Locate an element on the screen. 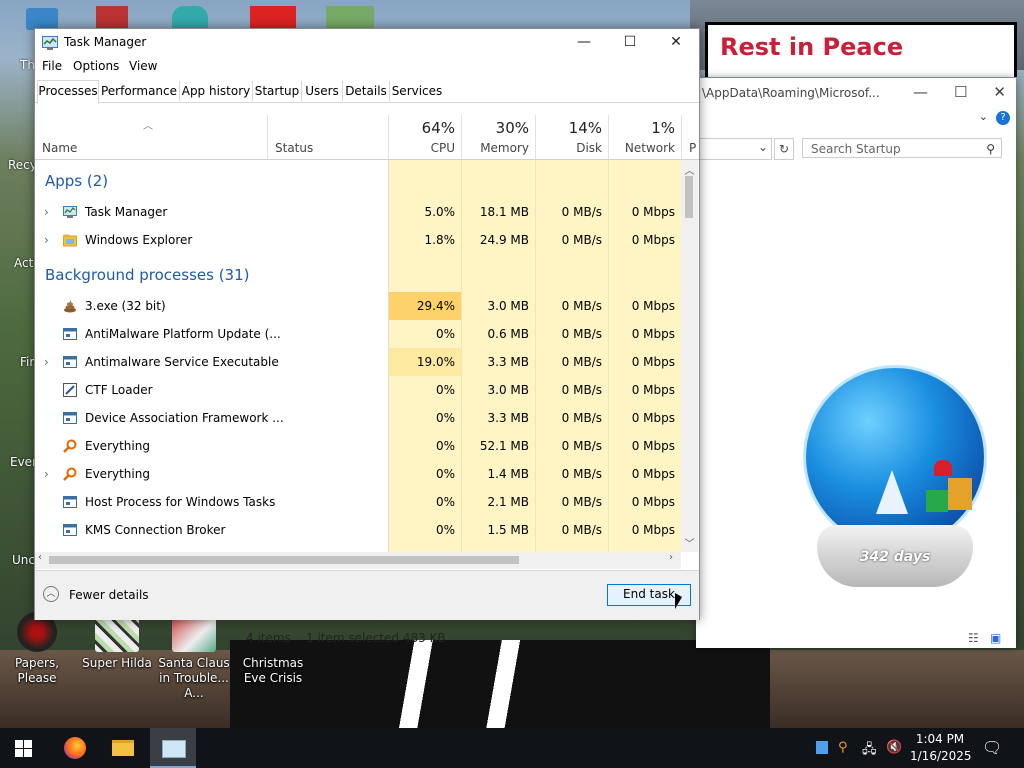  scroll-down-icon: ﹀ is located at coordinates (689, 542).